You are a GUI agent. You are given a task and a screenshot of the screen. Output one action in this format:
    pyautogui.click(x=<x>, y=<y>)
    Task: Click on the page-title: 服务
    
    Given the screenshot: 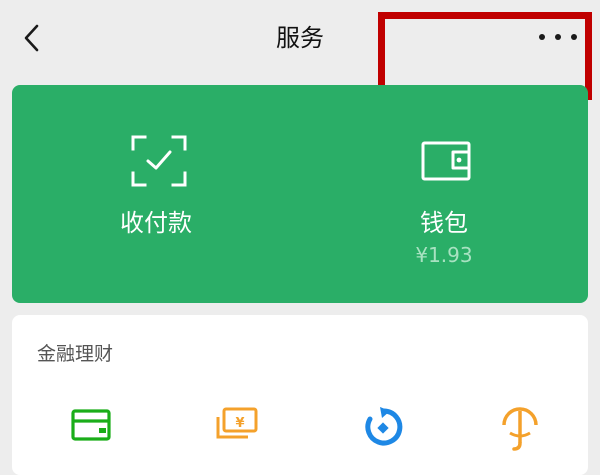 What is the action you would take?
    pyautogui.click(x=300, y=38)
    